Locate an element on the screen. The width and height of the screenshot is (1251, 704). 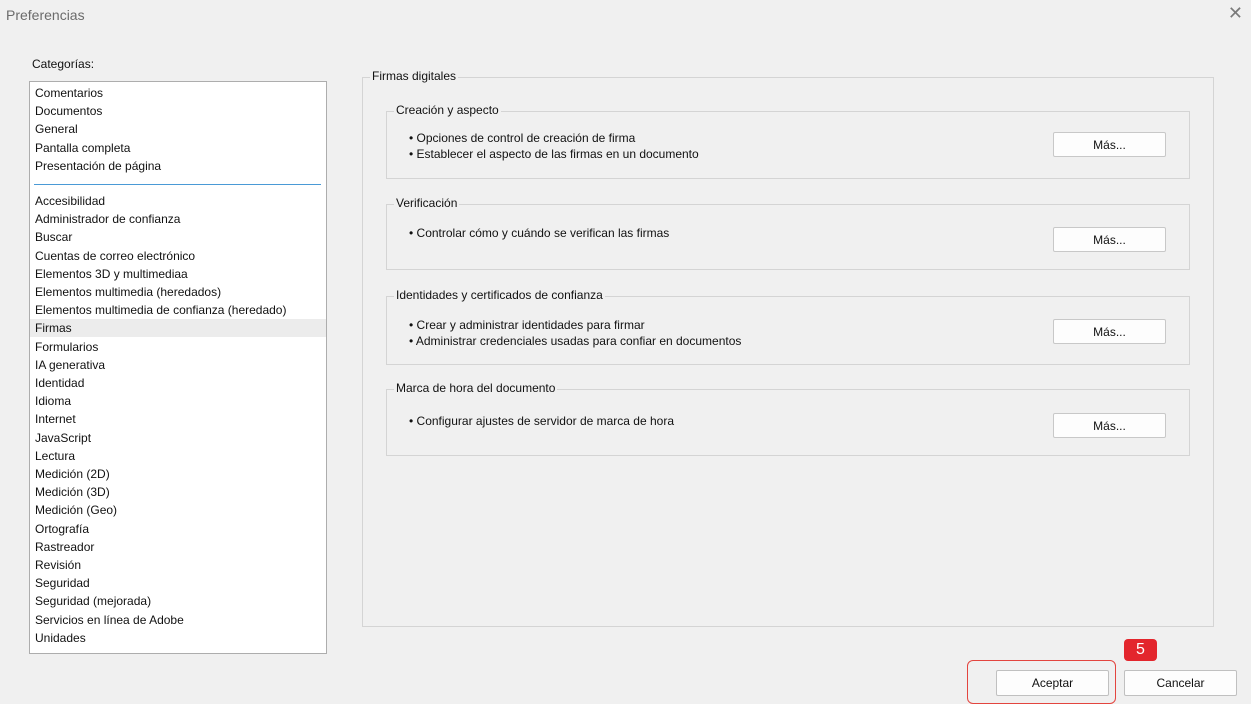
cancel-button: Cancelar is located at coordinates (1180, 683).